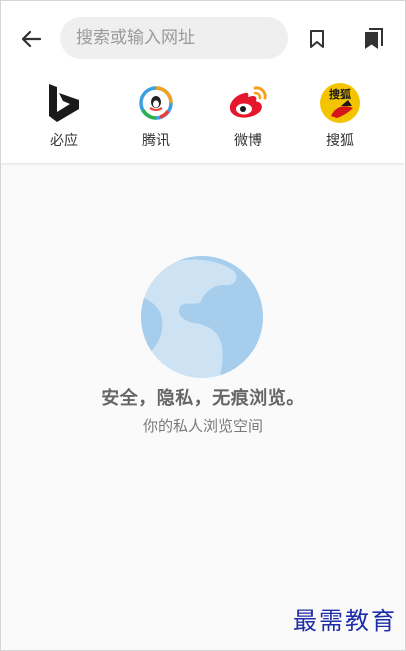  I want to click on search-bar, so click(174, 38).